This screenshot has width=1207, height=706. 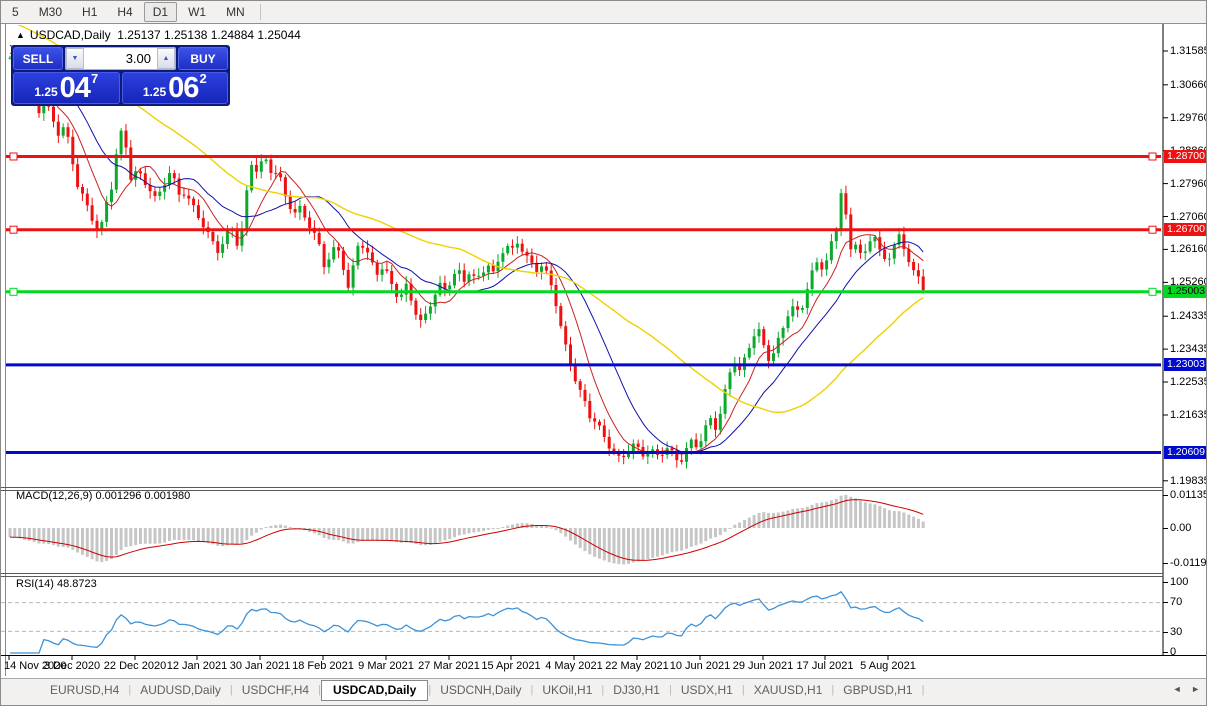 What do you see at coordinates (160, 12) in the screenshot?
I see `timeframe-button-D1: D1` at bounding box center [160, 12].